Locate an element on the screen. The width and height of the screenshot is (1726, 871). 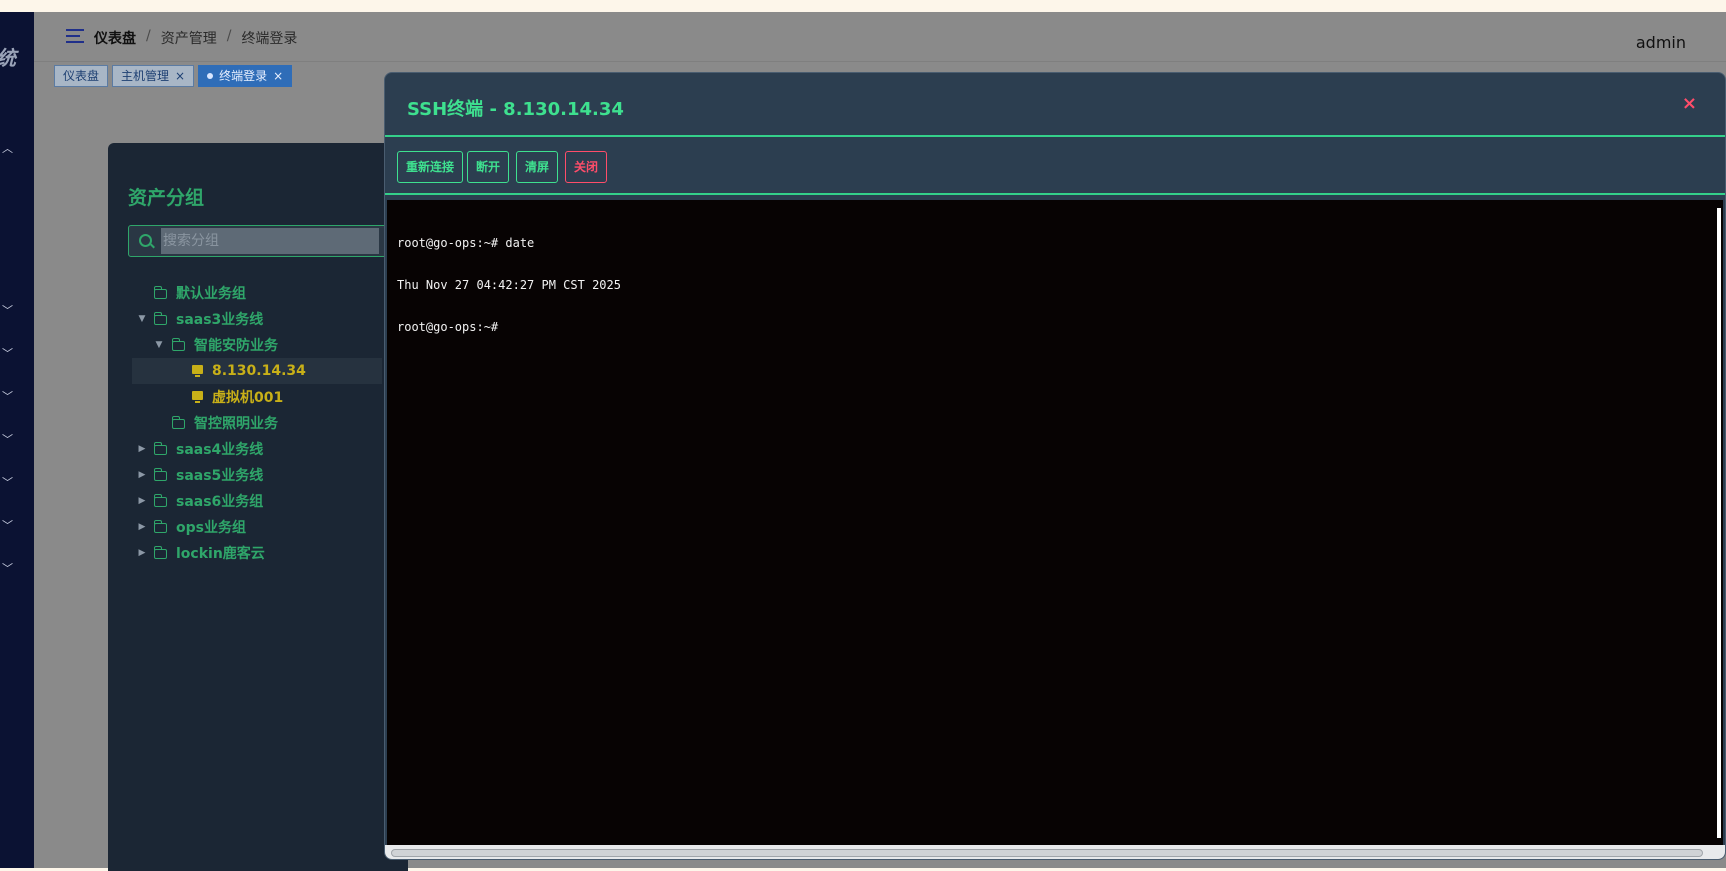
tree-node: ▶ saas4业务线 is located at coordinates (257, 449).